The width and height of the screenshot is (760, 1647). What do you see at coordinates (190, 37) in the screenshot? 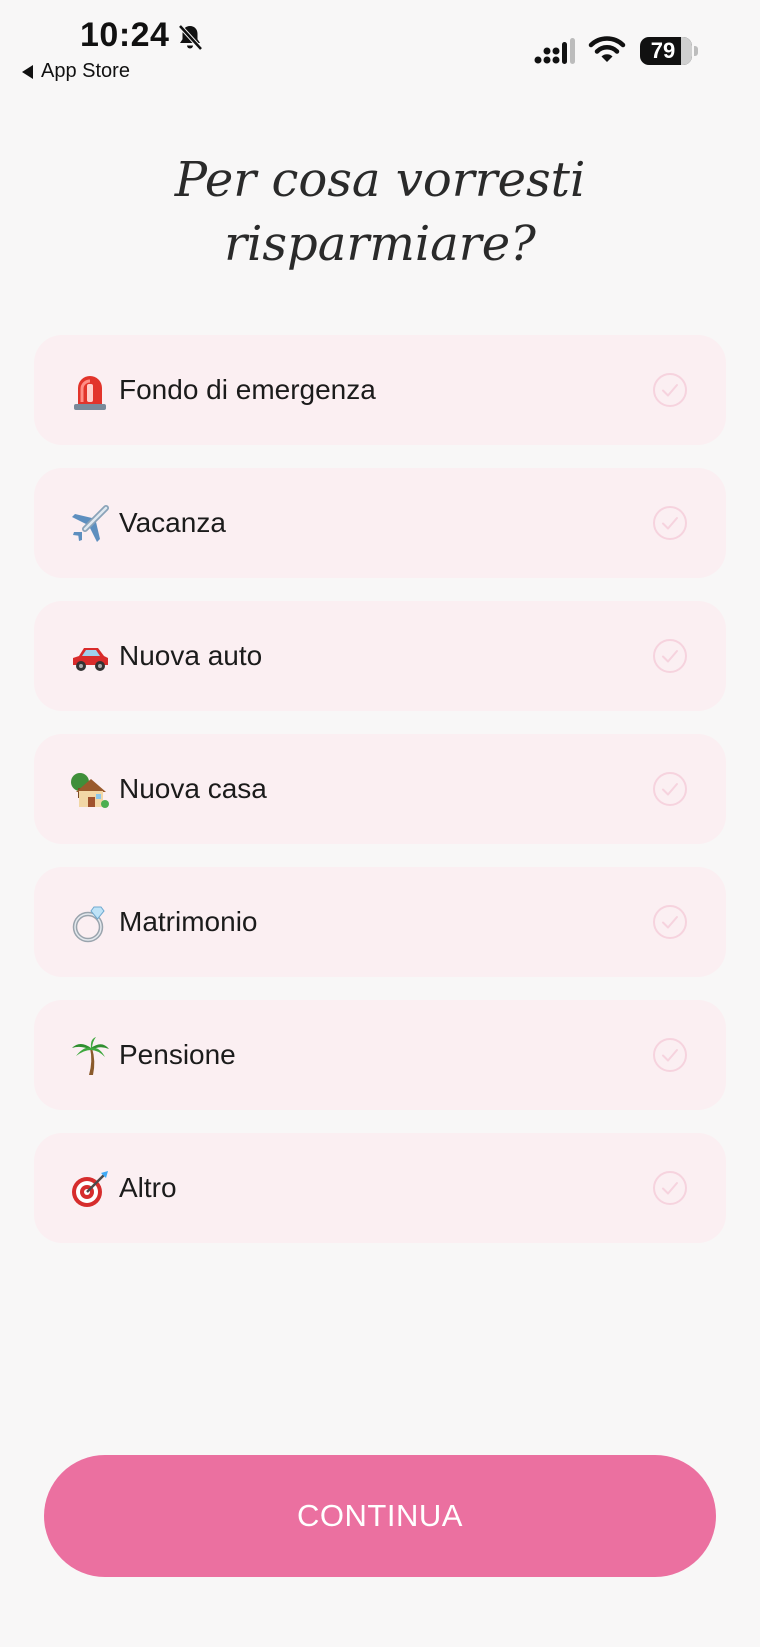
I see `bell-muted-icon` at bounding box center [190, 37].